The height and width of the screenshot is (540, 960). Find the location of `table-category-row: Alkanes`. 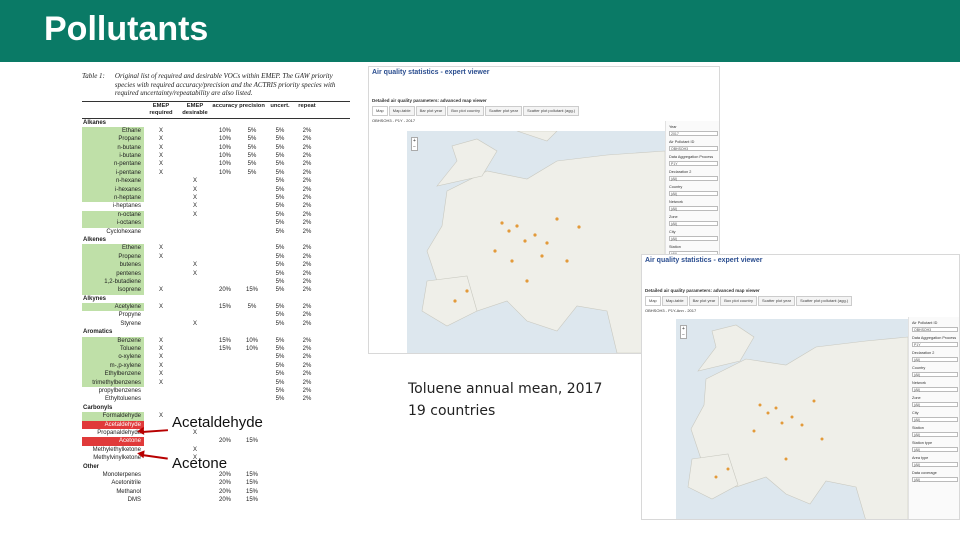

table-category-row: Alkanes is located at coordinates (216, 123).